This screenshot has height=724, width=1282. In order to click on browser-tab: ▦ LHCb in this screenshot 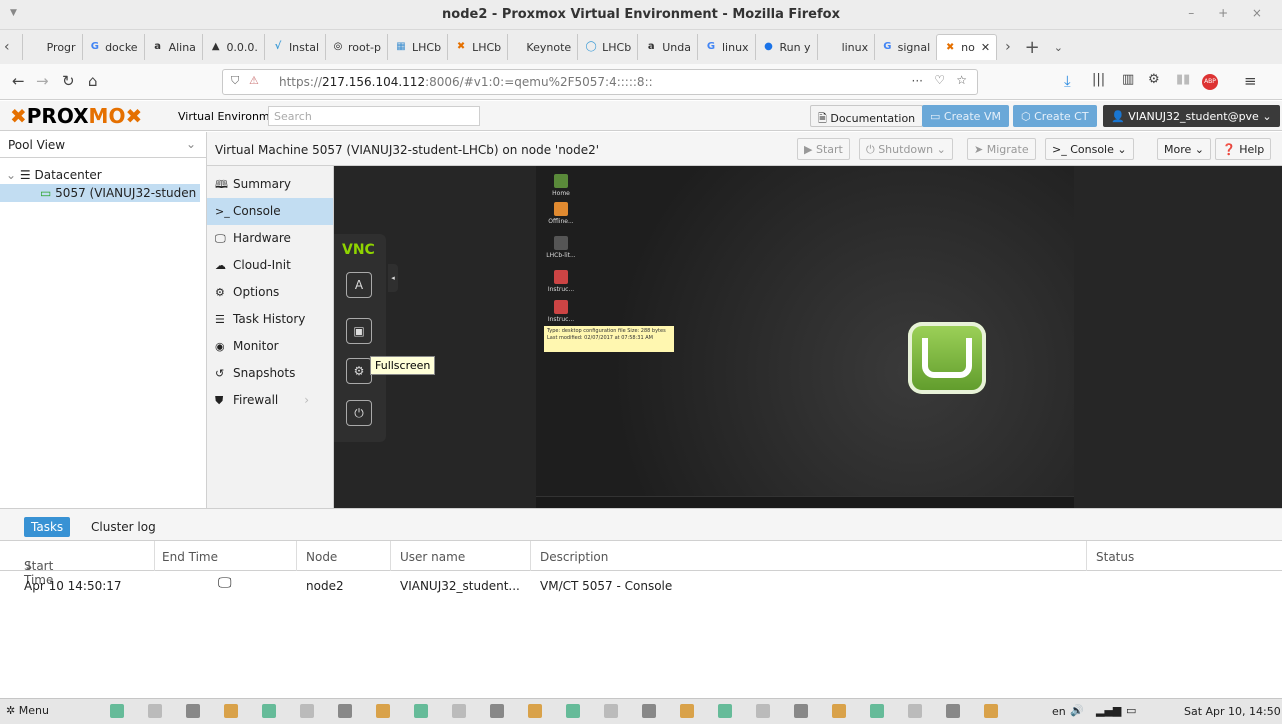, I will do `click(417, 47)`.